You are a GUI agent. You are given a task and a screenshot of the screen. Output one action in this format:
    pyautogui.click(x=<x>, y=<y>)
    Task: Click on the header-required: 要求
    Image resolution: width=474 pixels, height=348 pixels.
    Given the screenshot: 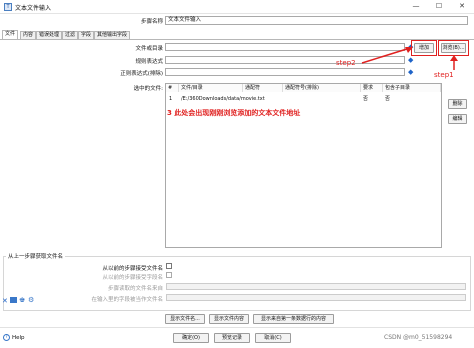 What is the action you would take?
    pyautogui.click(x=372, y=88)
    